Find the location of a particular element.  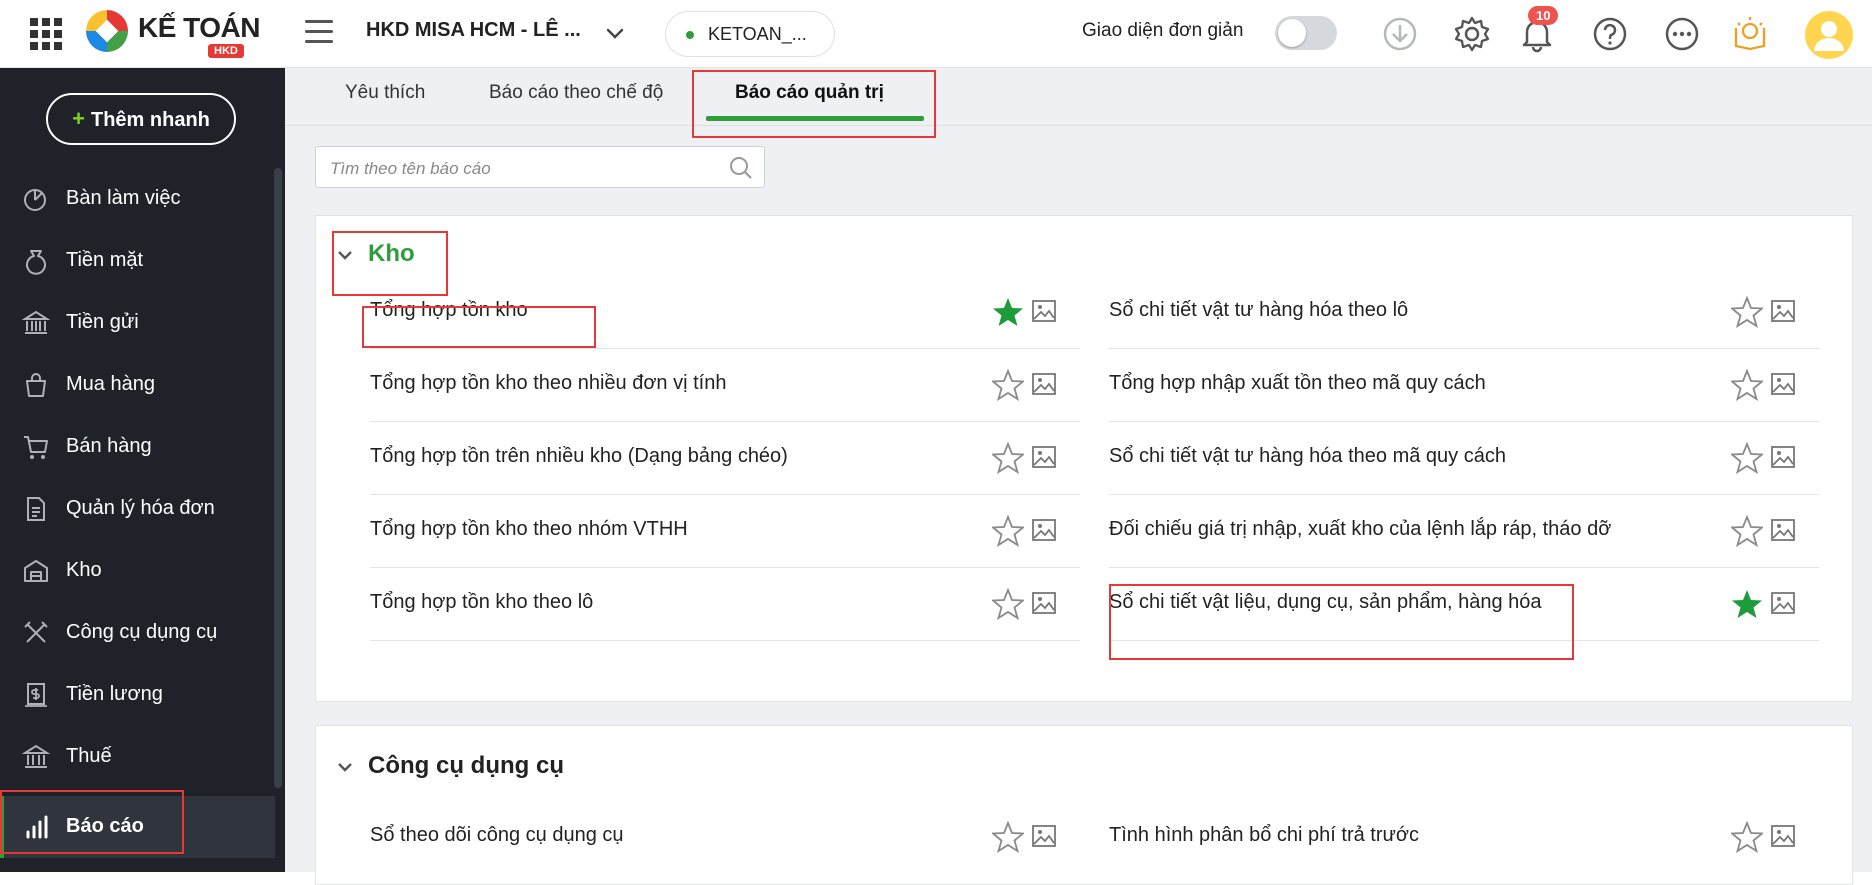

report-row: Tình hình phân bổ chi phí trả trước is located at coordinates (1464, 837).